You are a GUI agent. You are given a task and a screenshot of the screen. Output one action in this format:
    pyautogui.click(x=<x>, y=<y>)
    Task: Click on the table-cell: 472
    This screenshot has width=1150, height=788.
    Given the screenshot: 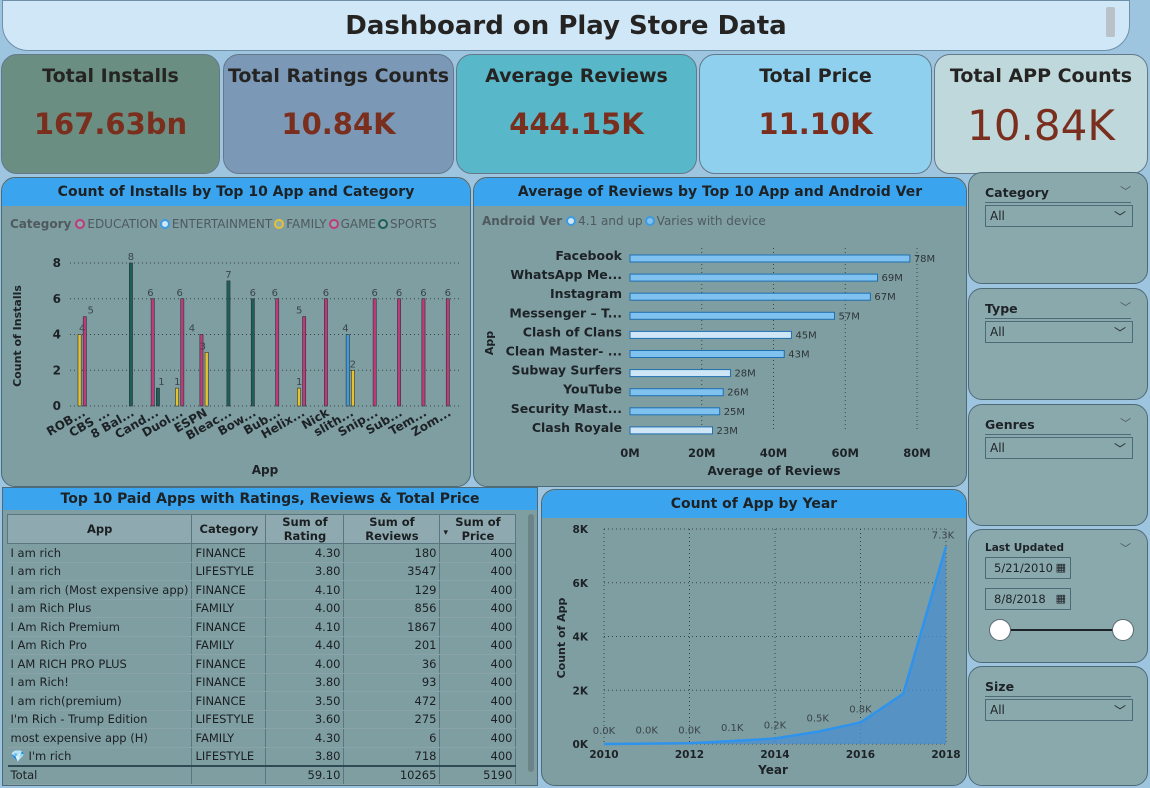 What is the action you would take?
    pyautogui.click(x=392, y=701)
    